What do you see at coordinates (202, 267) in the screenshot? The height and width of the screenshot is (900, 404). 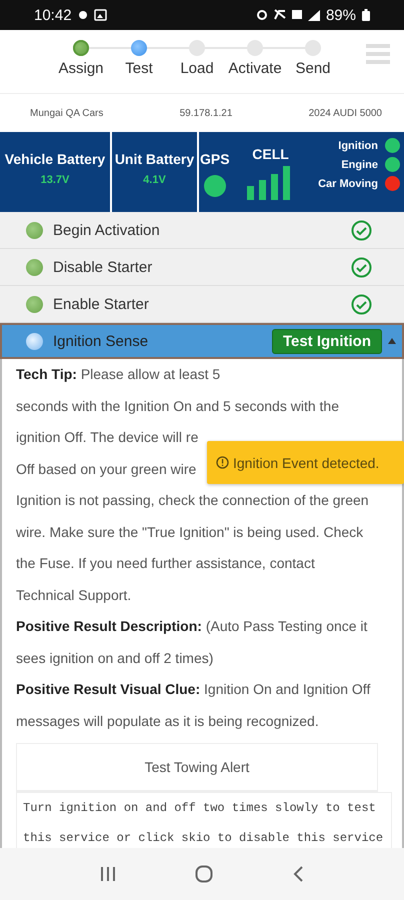 I see `test-row: Disable Starter` at bounding box center [202, 267].